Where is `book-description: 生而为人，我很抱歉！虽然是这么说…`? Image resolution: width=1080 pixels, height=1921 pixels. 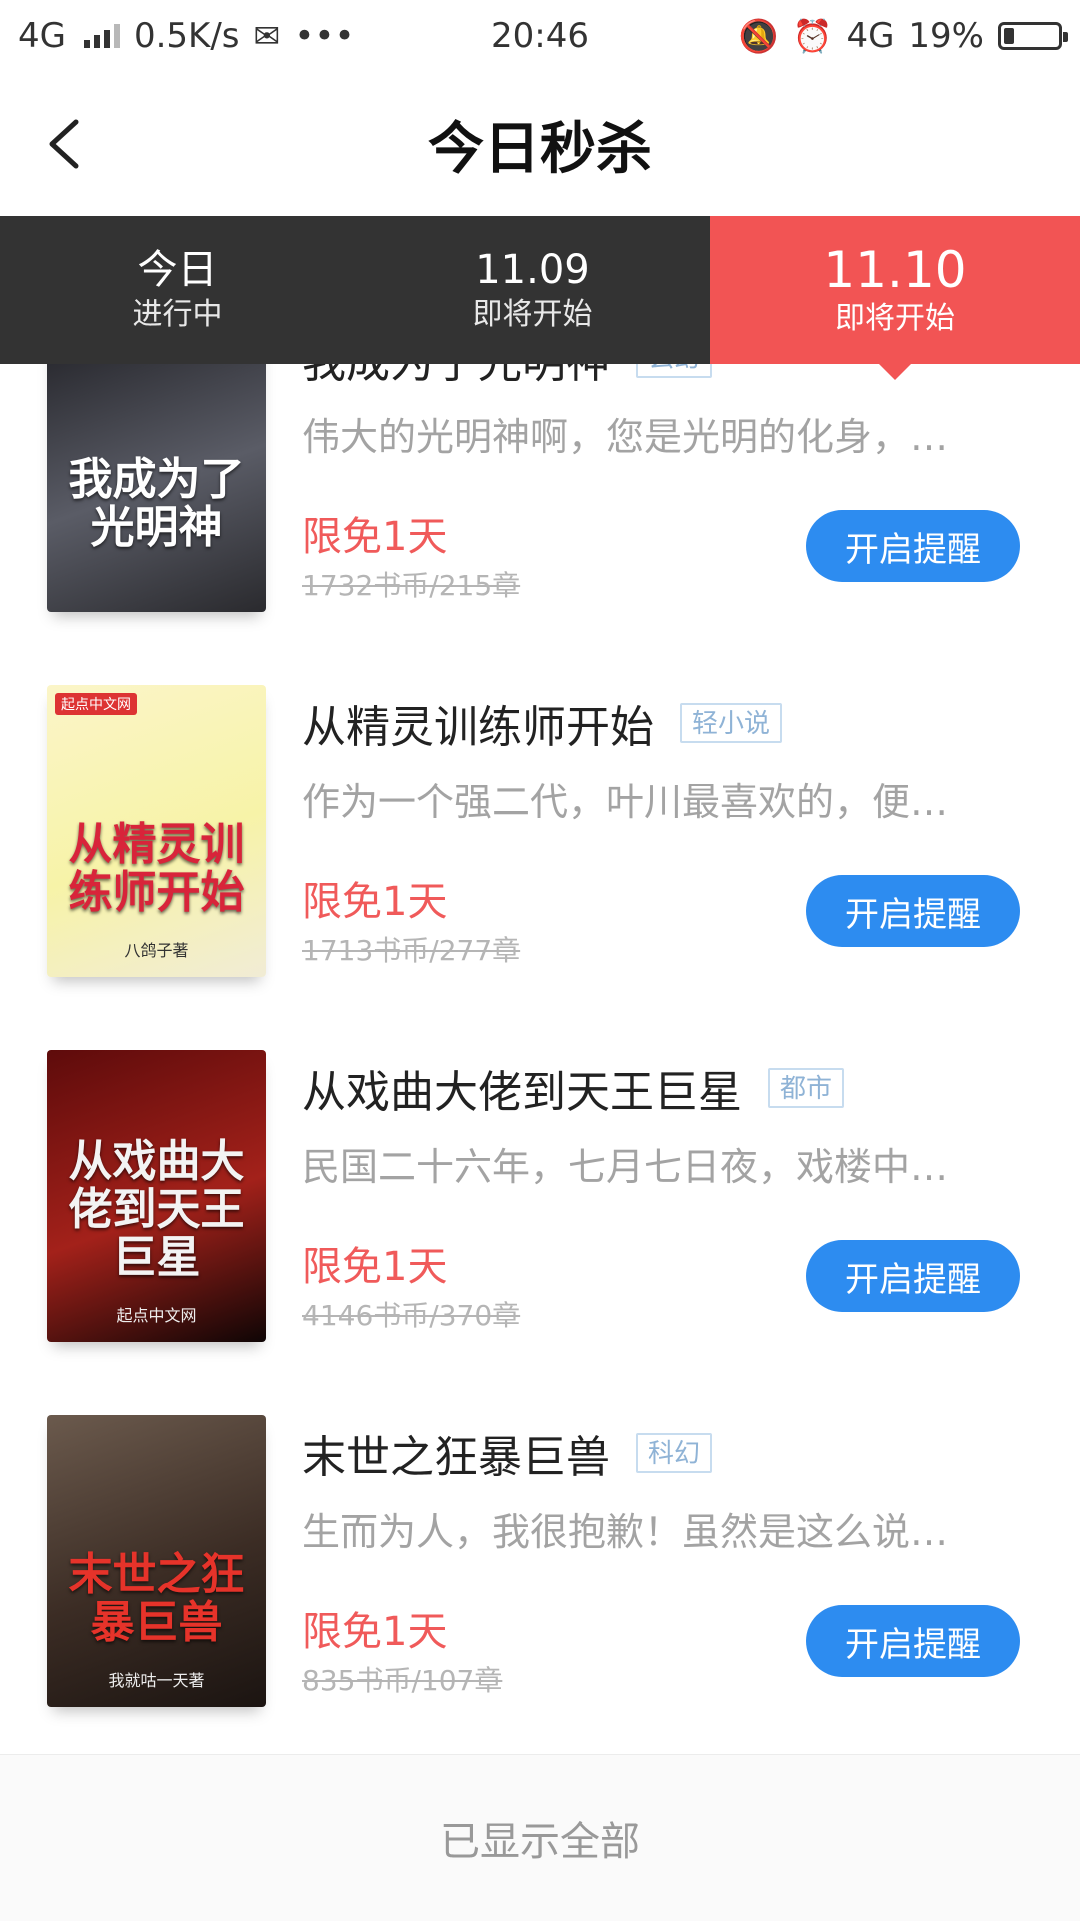 book-description: 生而为人，我很抱歉！虽然是这么说… is located at coordinates (625, 1532).